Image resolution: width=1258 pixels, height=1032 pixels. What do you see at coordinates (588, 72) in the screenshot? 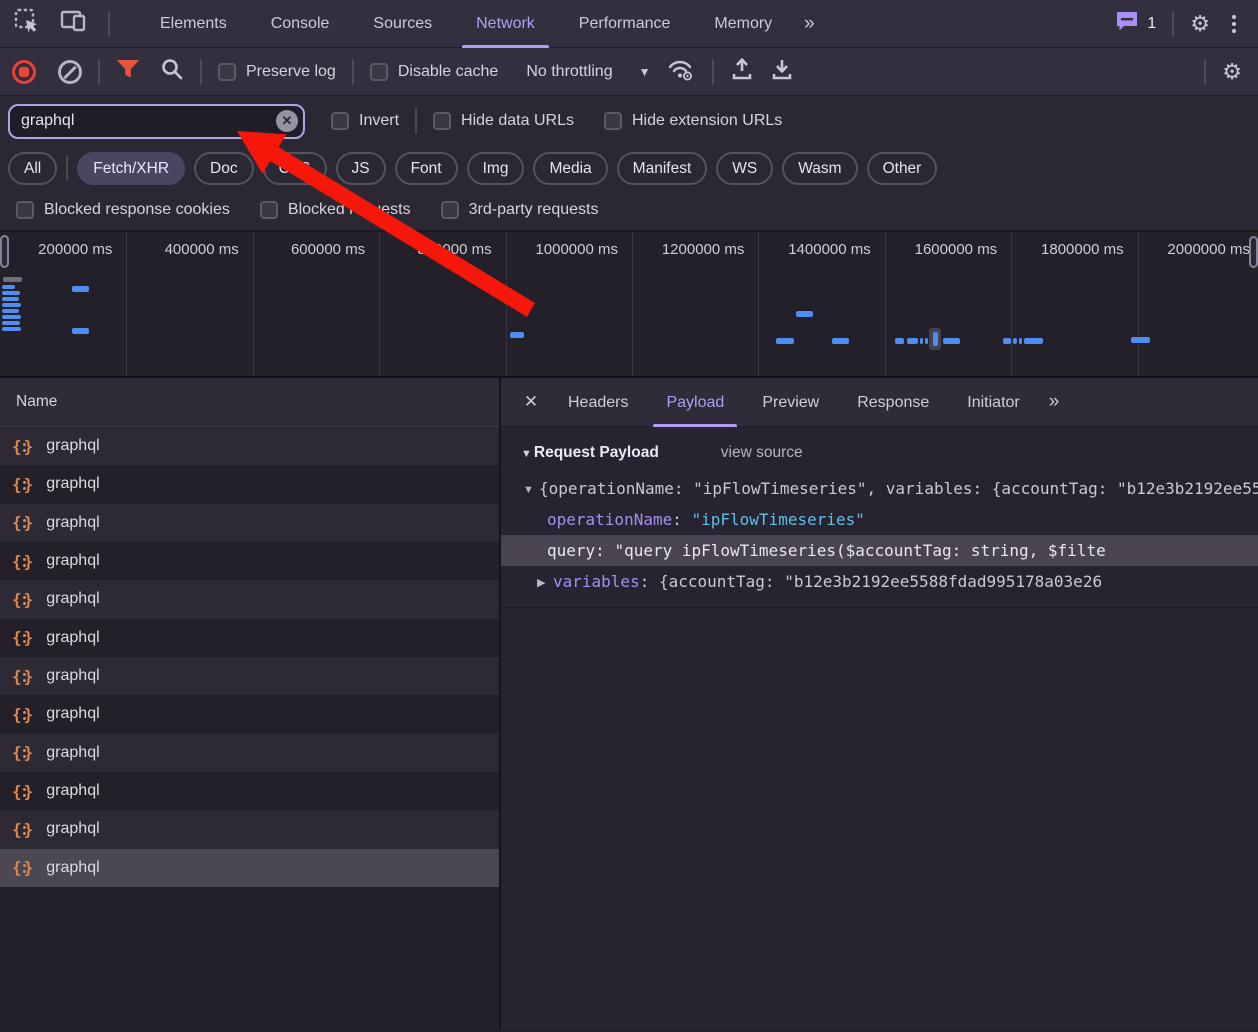
I see `throttling-select: No throttling ▼` at bounding box center [588, 72].